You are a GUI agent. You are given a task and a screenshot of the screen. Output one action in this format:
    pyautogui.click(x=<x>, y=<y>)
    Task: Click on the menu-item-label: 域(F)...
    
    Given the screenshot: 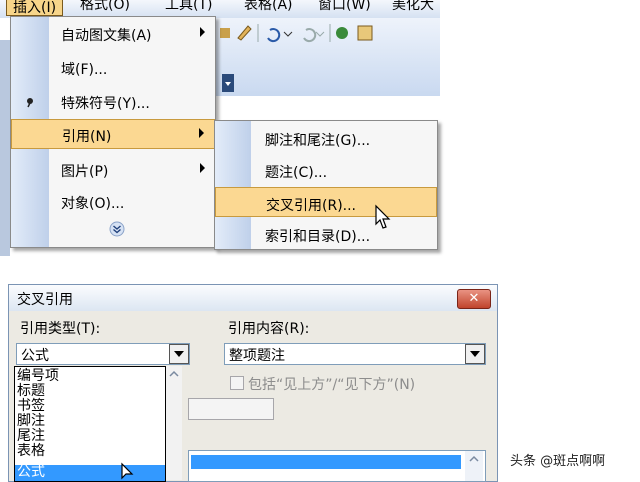 What is the action you would take?
    pyautogui.click(x=84, y=70)
    